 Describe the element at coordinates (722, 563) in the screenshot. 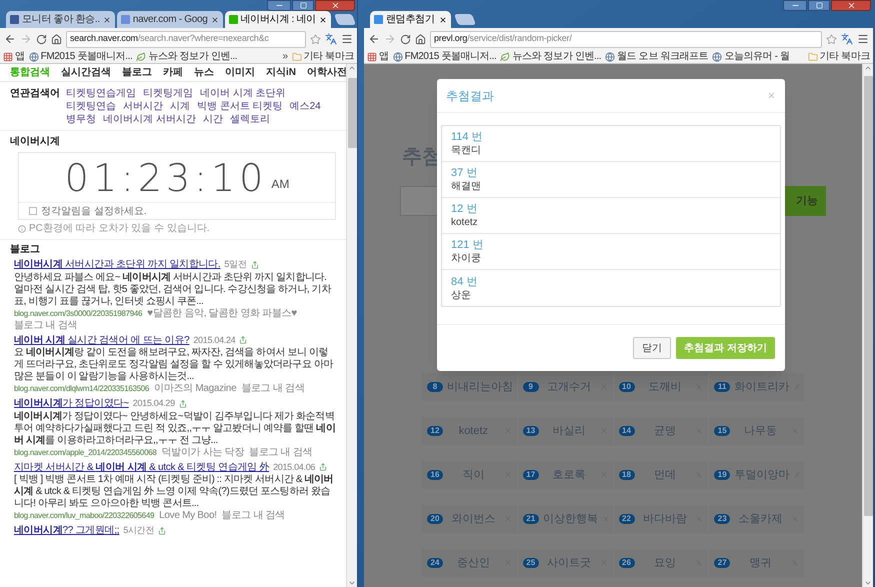

I see `number-badge: 27` at that location.